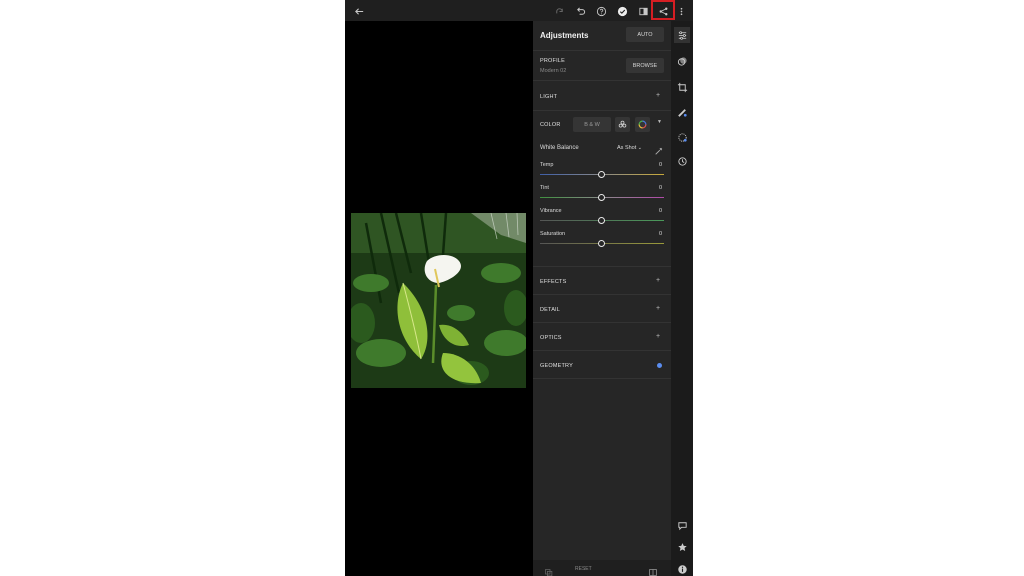  What do you see at coordinates (547, 165) in the screenshot?
I see `temp-label: Temp` at bounding box center [547, 165].